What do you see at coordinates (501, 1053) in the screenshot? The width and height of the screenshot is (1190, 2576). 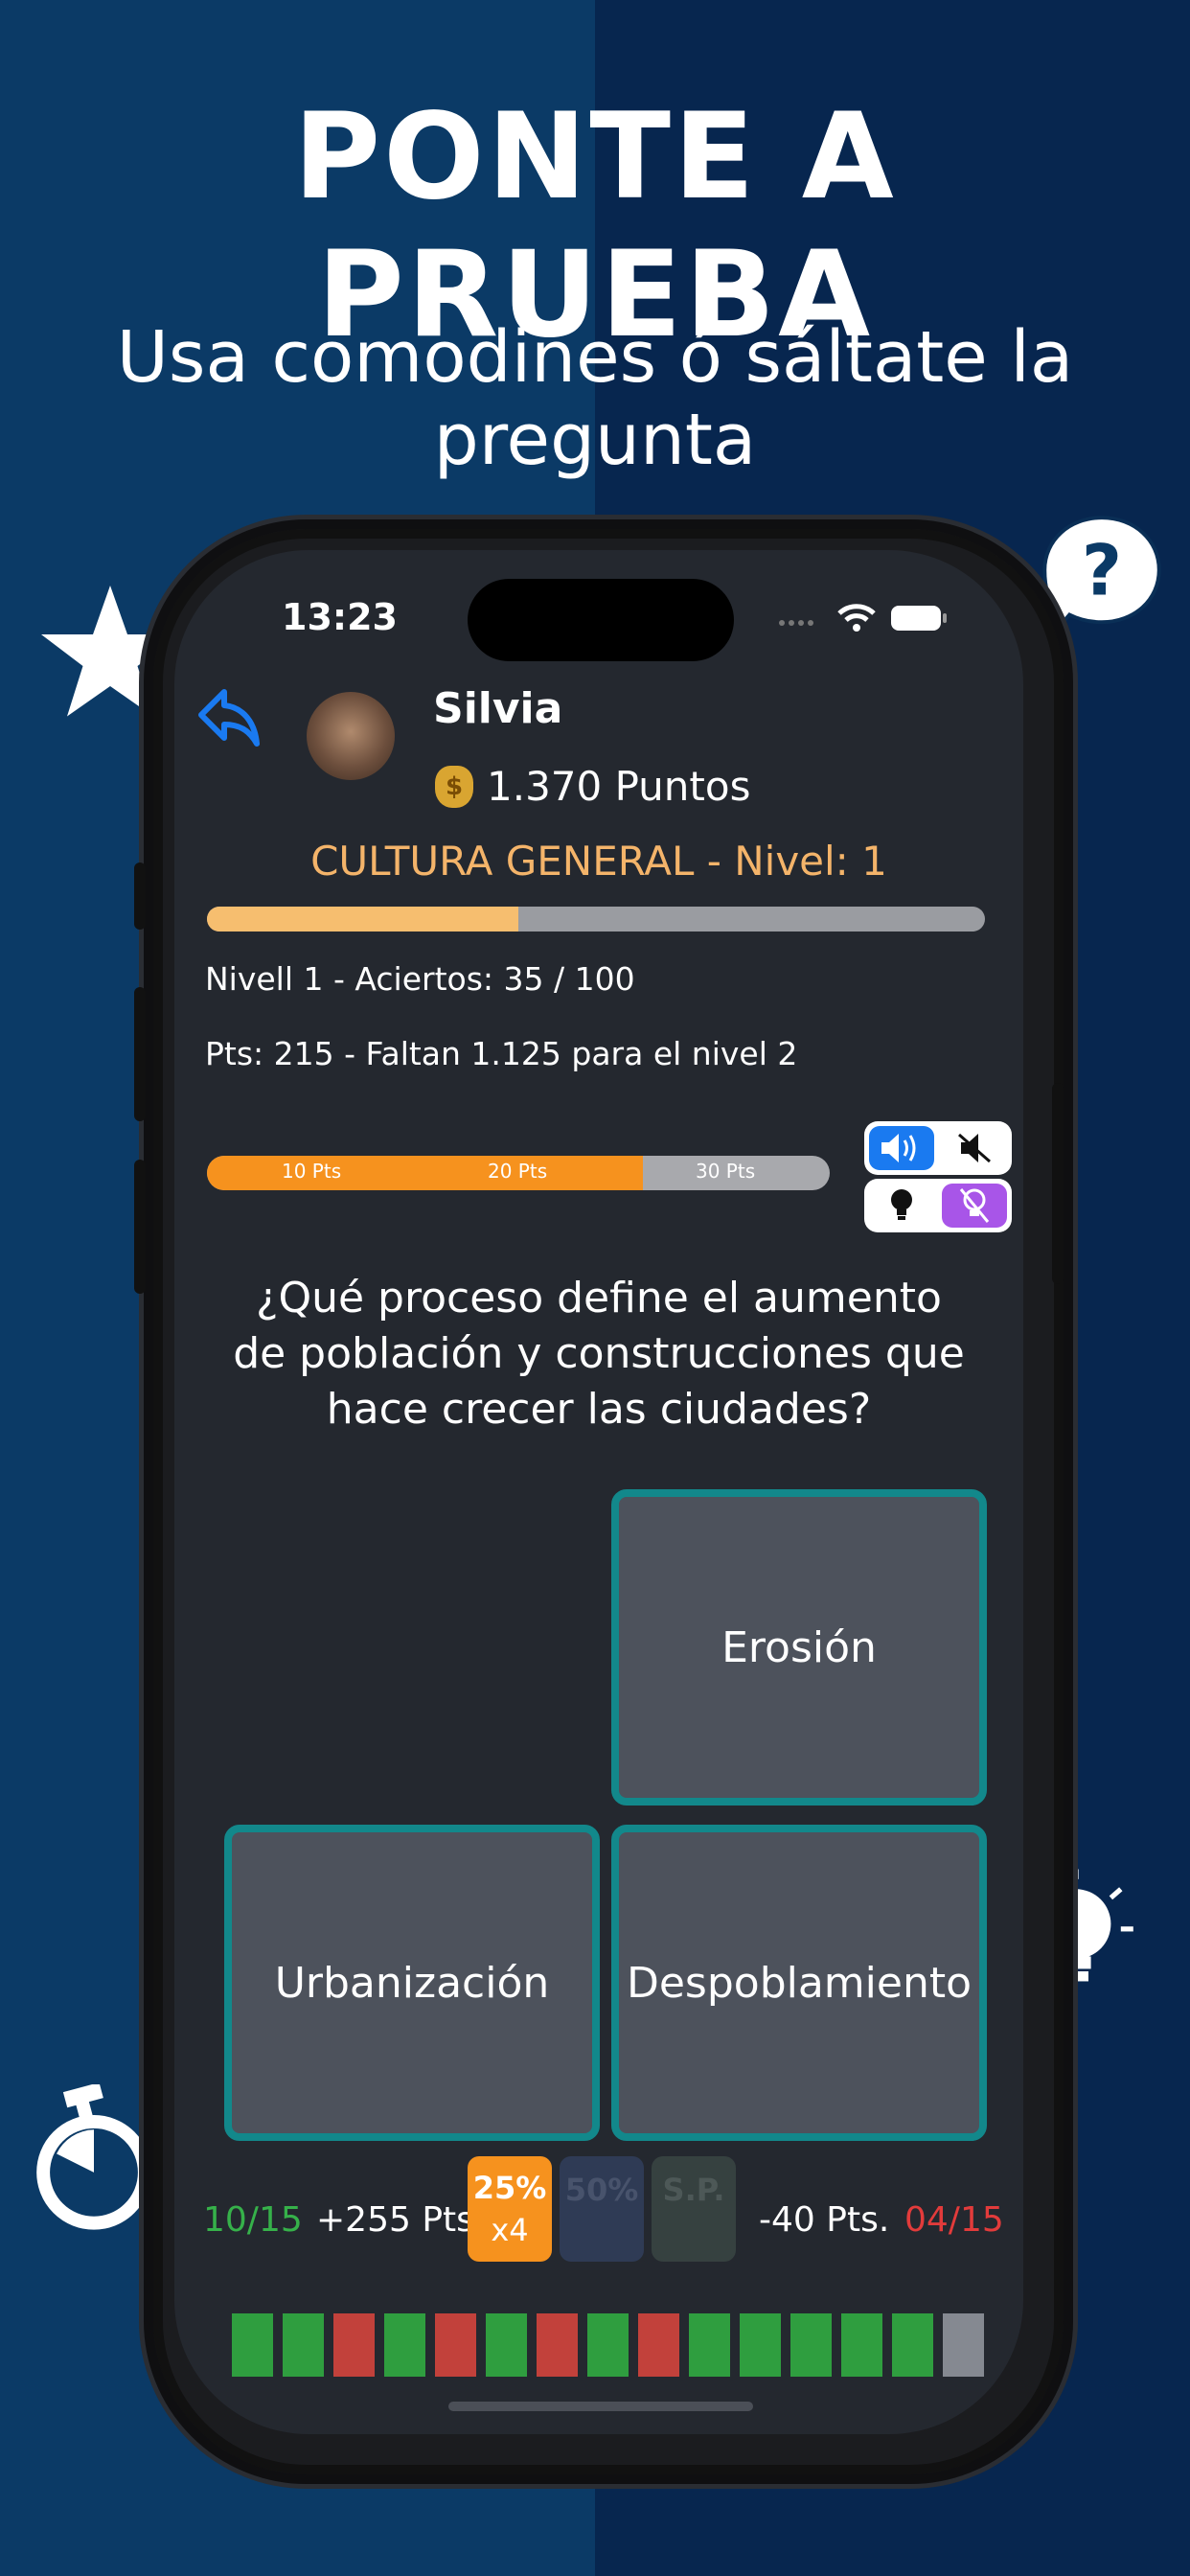 I see `points-stats: Pts: 215 - Faltan 1.125 para el nivel 2` at bounding box center [501, 1053].